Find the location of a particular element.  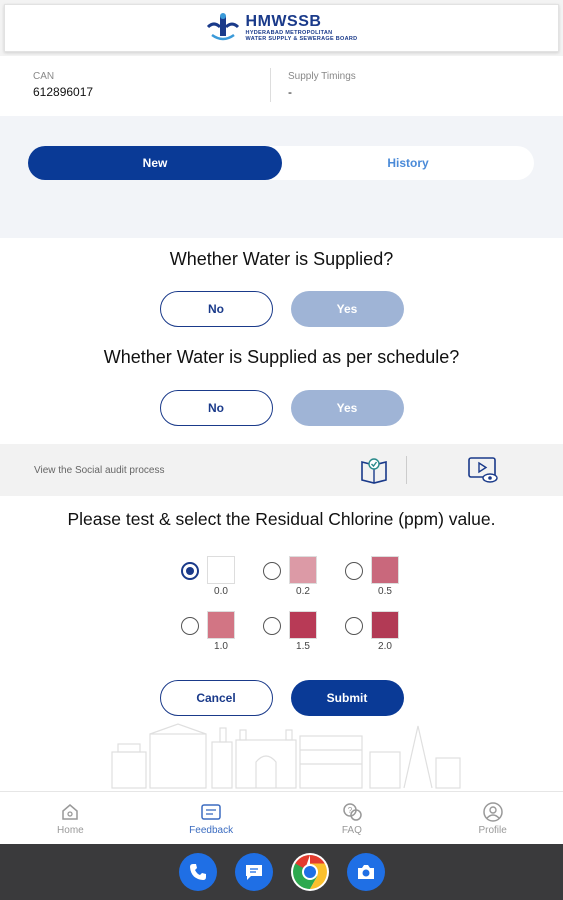

nav-item-profile: Profile is located at coordinates (492, 818).